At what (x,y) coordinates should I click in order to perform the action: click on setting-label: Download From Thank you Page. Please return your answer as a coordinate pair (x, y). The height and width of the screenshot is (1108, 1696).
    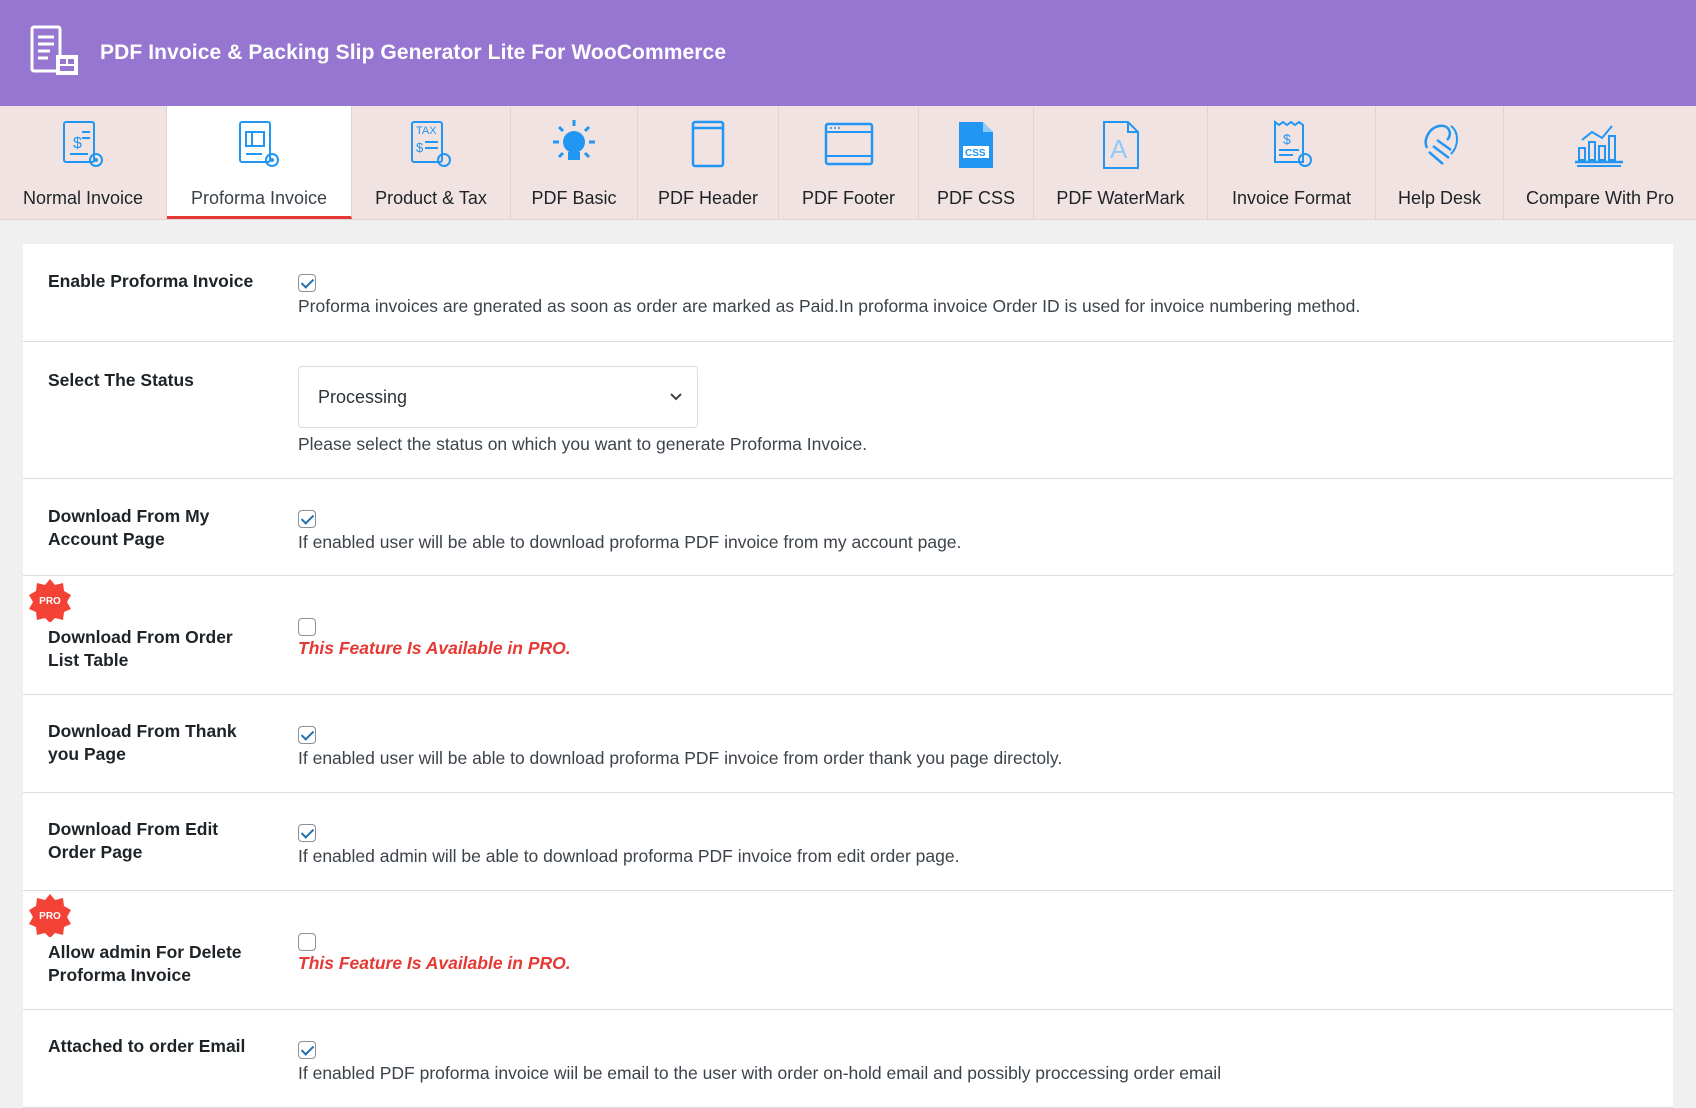
    Looking at the image, I should click on (142, 742).